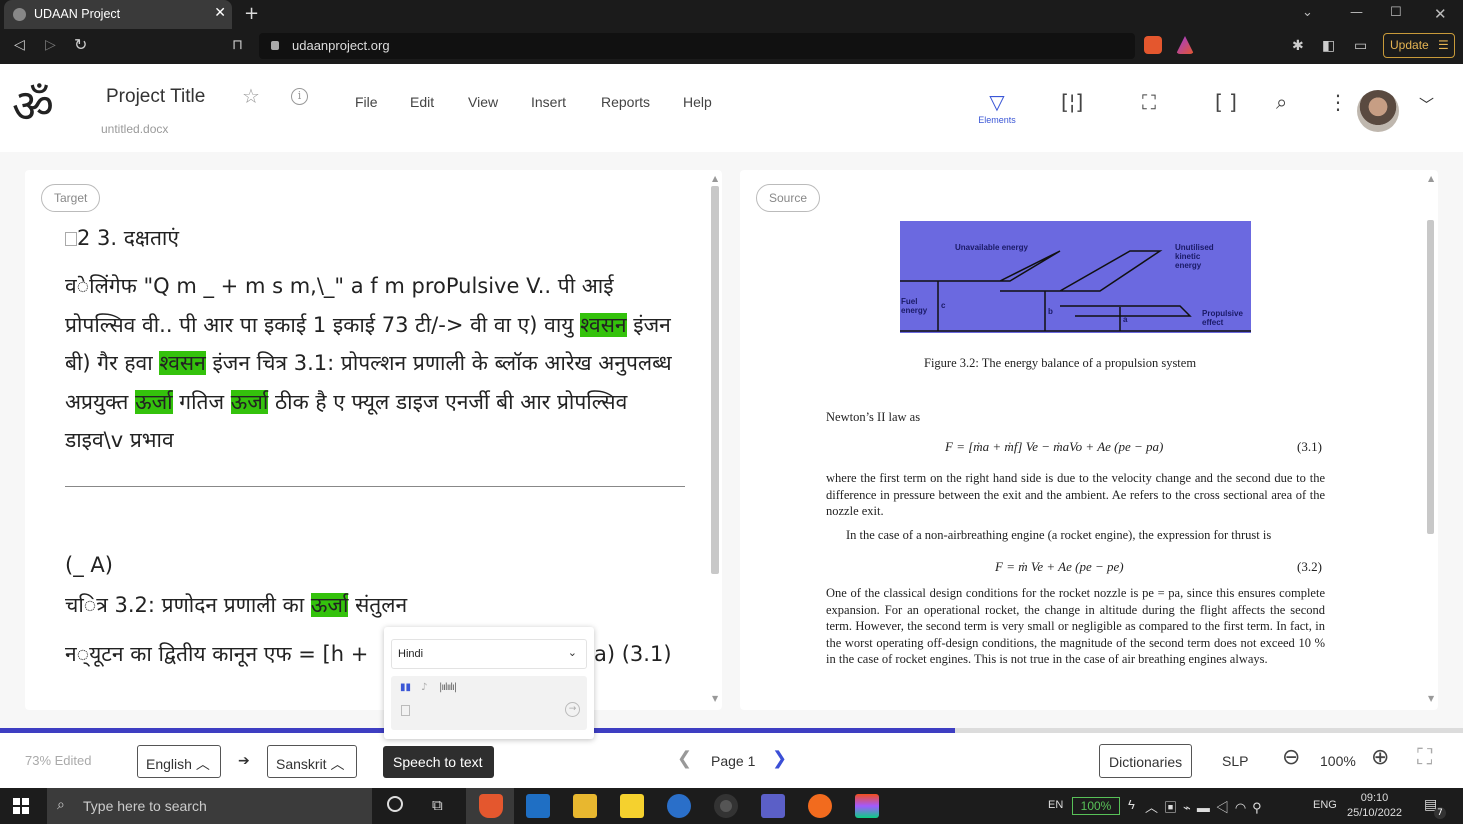  Describe the element at coordinates (1443, 45) in the screenshot. I see `menu-icon: ☰` at that location.